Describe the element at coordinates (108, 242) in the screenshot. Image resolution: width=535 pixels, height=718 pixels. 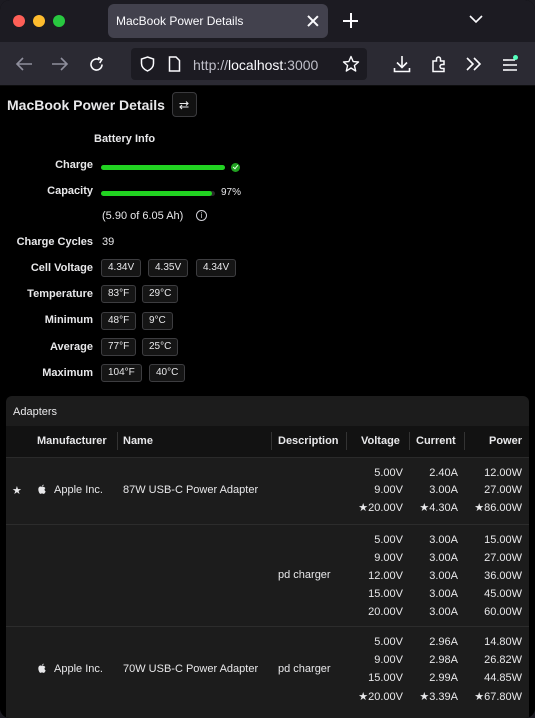
I see `charge-cycles-value: 39` at that location.